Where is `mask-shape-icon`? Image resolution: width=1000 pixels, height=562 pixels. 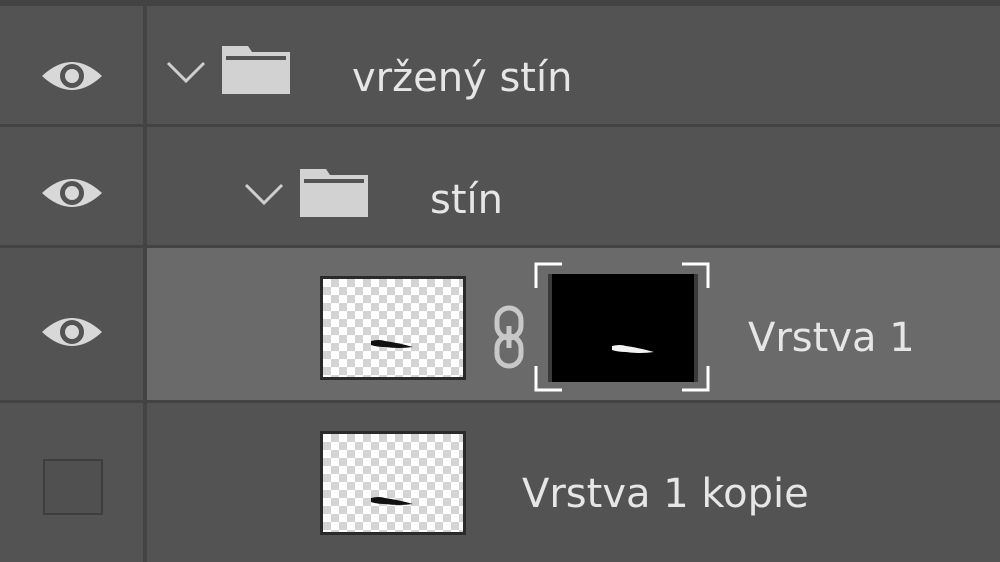
mask-shape-icon is located at coordinates (633, 349).